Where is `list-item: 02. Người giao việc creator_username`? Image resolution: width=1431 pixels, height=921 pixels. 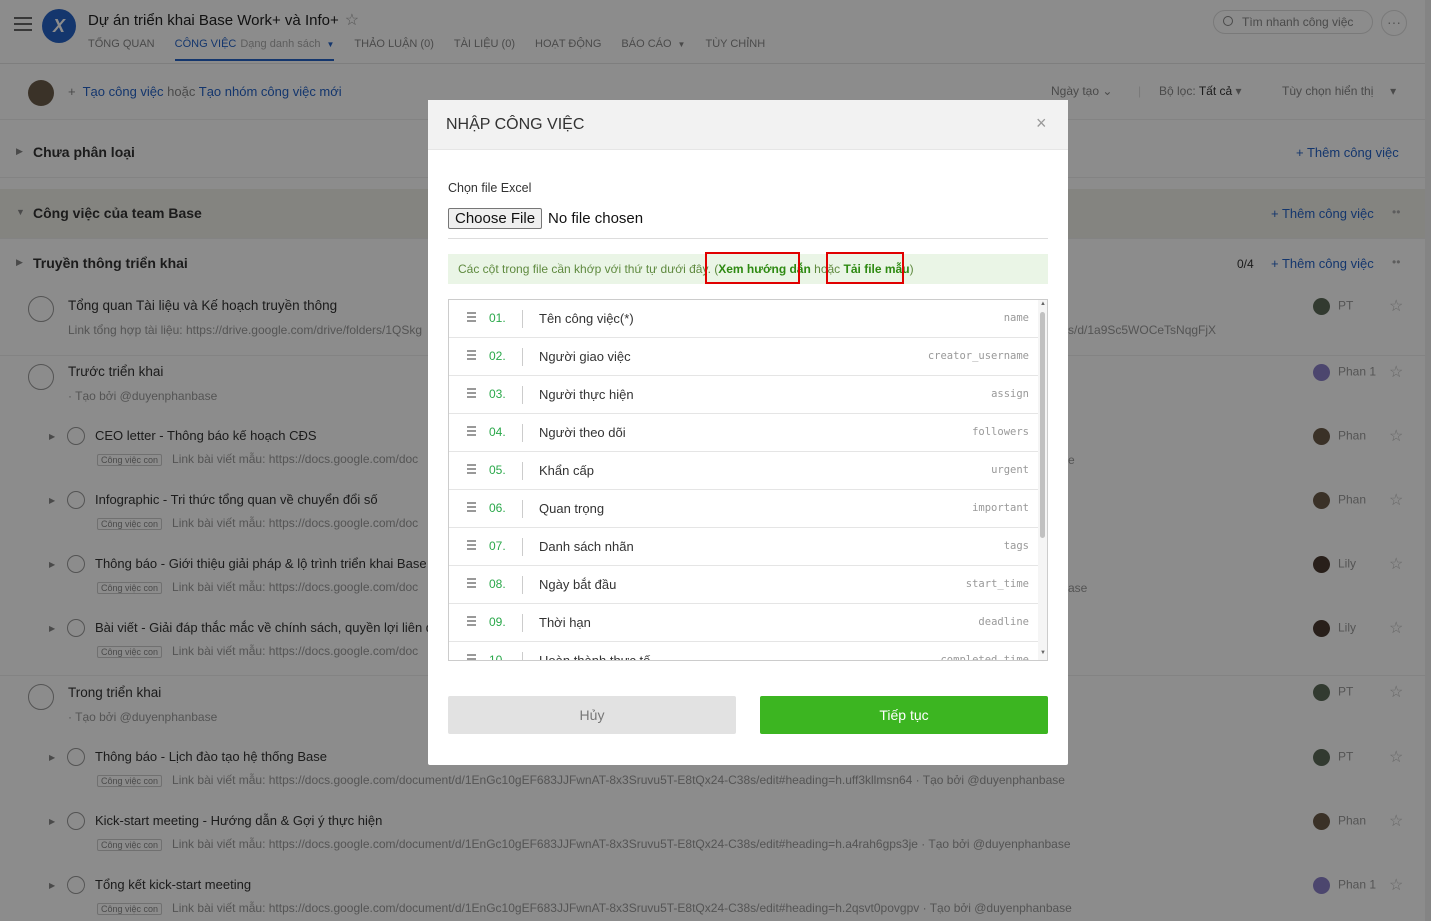 list-item: 02. Người giao việc creator_username is located at coordinates (744, 357).